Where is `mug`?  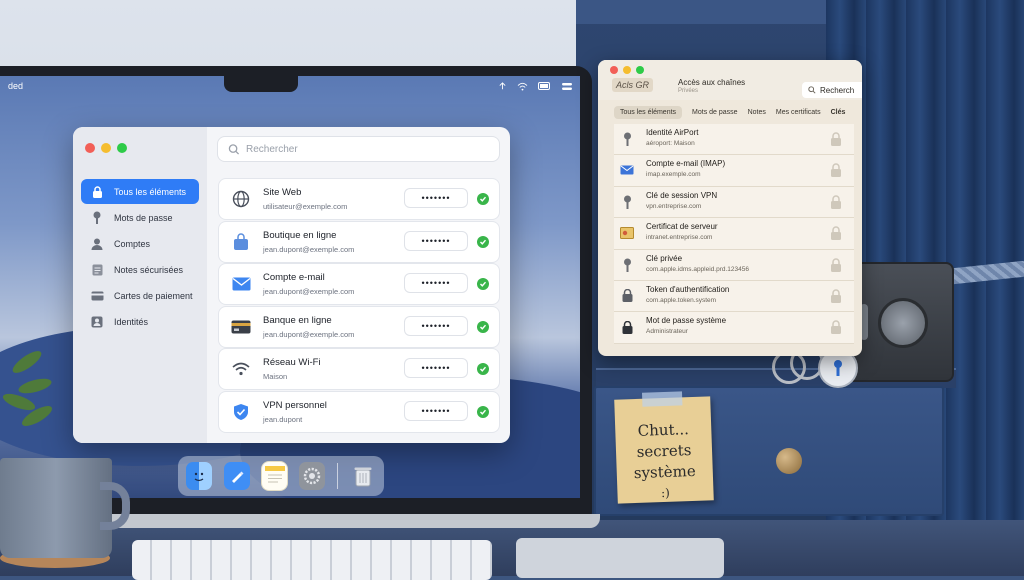 mug is located at coordinates (56, 508).